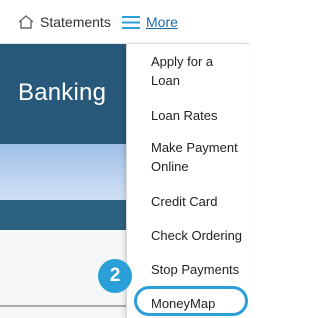 The height and width of the screenshot is (318, 320). What do you see at coordinates (189, 201) in the screenshot?
I see `menu-item-credit-card: Credit Card` at bounding box center [189, 201].